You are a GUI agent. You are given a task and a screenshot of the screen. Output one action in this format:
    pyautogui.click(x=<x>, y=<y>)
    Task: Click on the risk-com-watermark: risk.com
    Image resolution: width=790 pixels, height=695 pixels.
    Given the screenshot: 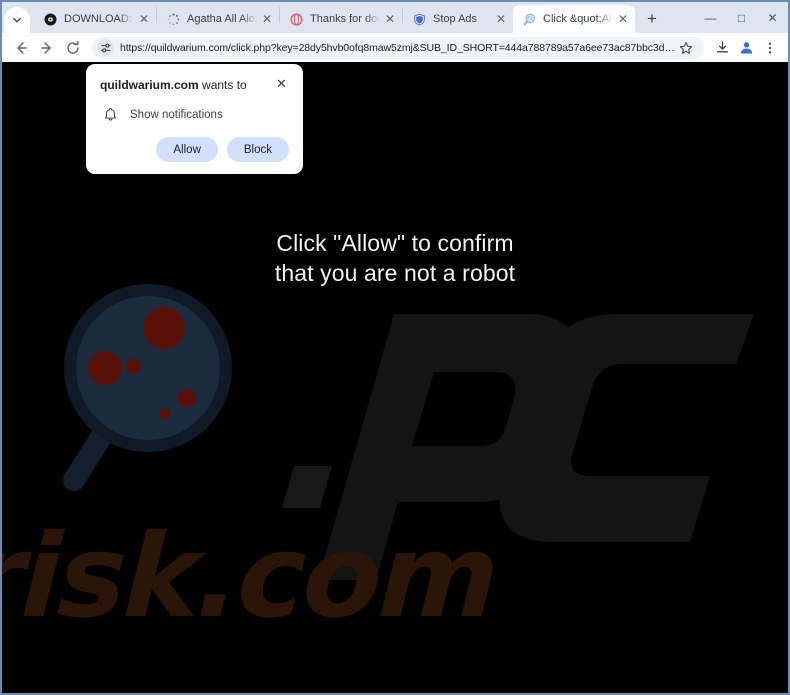 What is the action you would take?
    pyautogui.click(x=251, y=577)
    